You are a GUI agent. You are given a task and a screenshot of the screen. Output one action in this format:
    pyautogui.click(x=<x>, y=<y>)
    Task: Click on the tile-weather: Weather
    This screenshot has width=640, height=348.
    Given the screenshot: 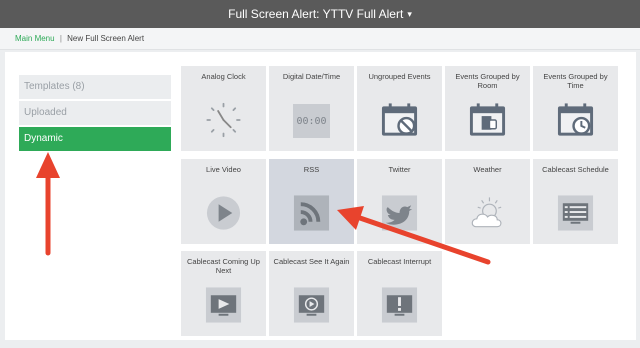 What is the action you would take?
    pyautogui.click(x=487, y=201)
    